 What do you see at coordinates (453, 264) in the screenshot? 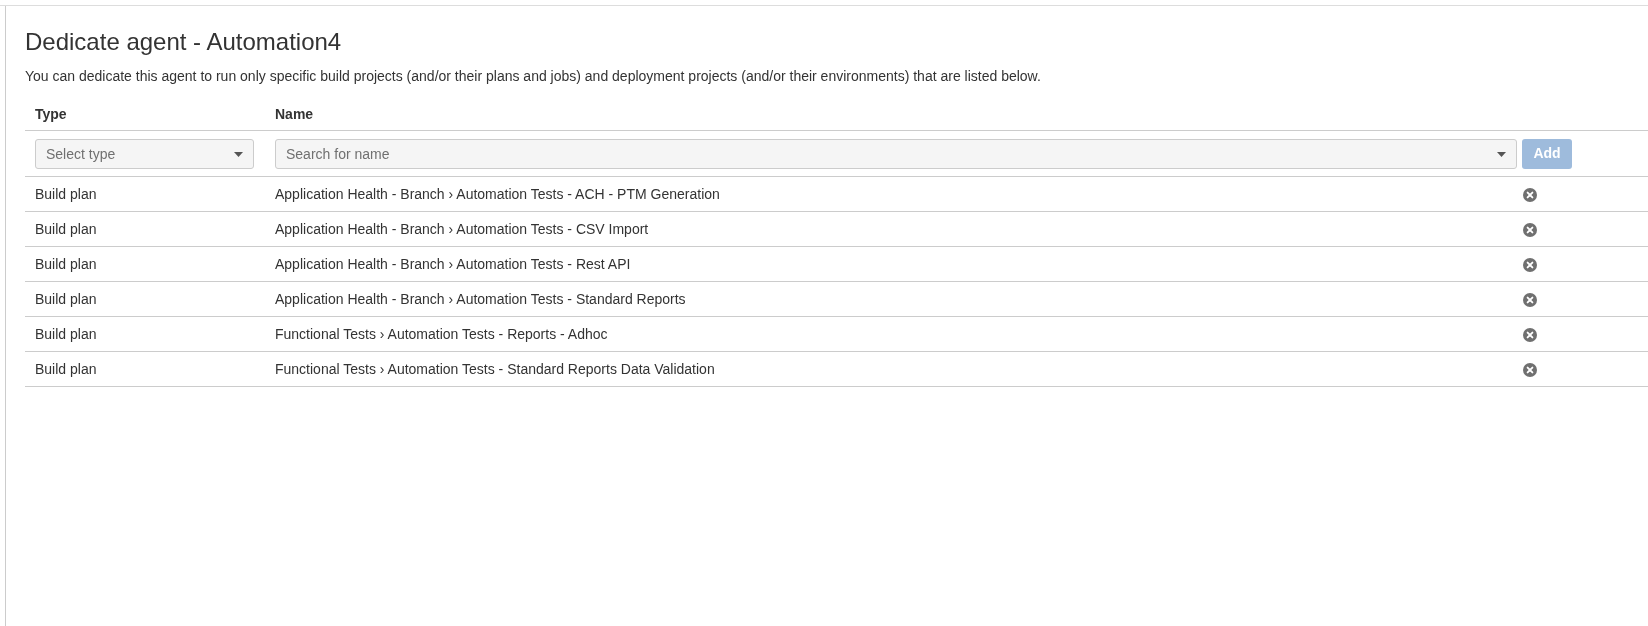
I see `name-cell: Application Health - Branch › Automation Tests - Rest API` at bounding box center [453, 264].